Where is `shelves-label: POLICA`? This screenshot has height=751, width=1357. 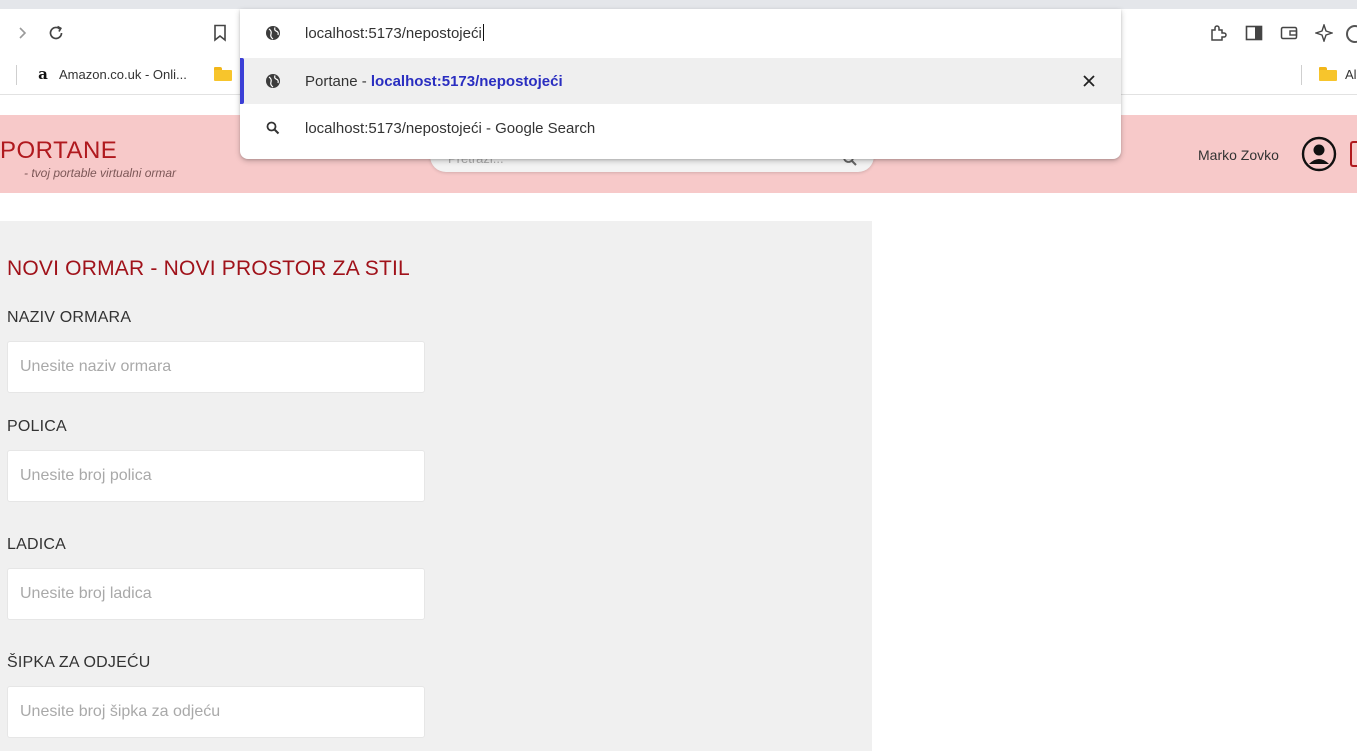 shelves-label: POLICA is located at coordinates (37, 426).